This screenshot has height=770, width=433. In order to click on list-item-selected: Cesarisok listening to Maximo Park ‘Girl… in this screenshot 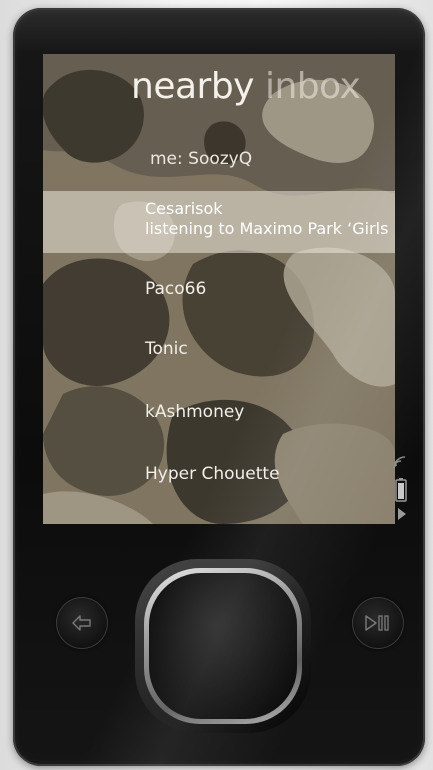, I will do `click(219, 222)`.